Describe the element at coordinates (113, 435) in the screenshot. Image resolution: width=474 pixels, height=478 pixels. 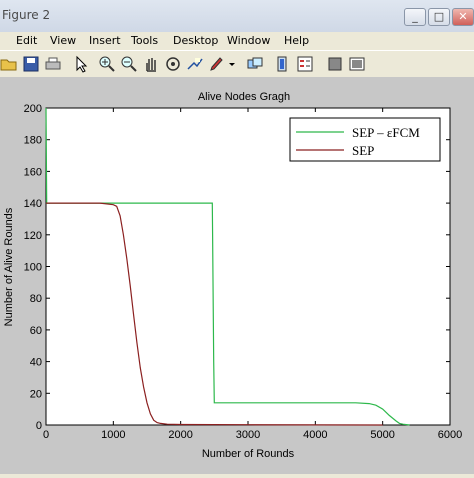
I see `x-tick-label: 1000` at that location.